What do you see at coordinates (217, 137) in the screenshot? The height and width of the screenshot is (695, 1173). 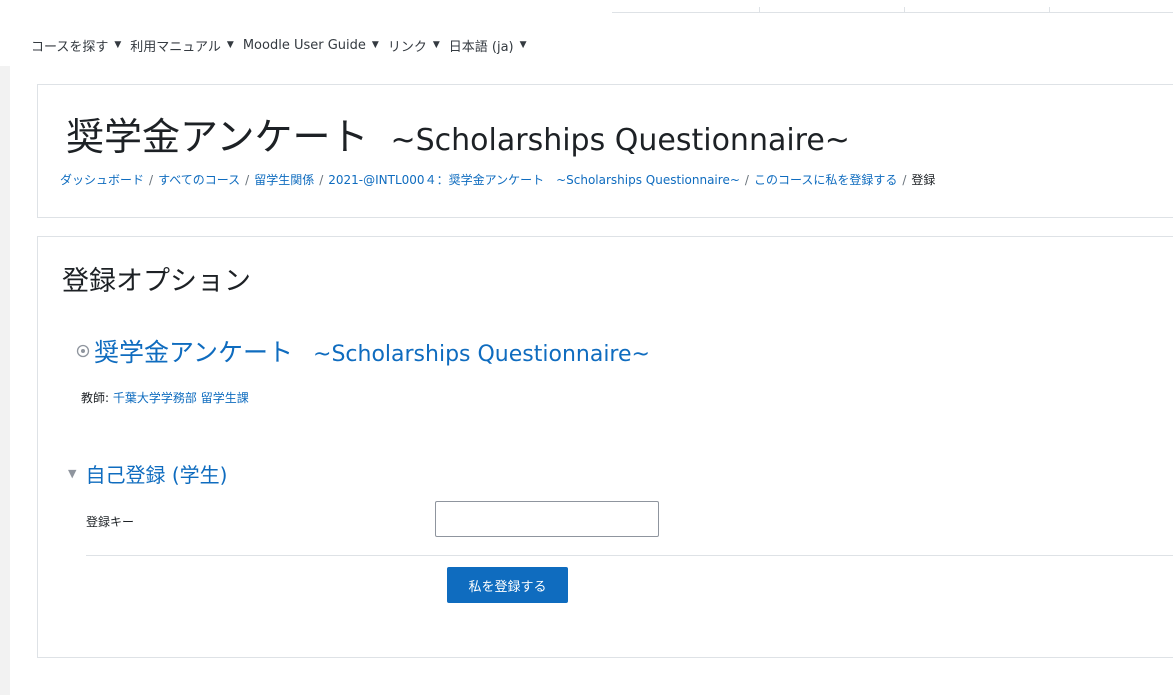 I see `page-title-ja: 奨学金アンケート` at bounding box center [217, 137].